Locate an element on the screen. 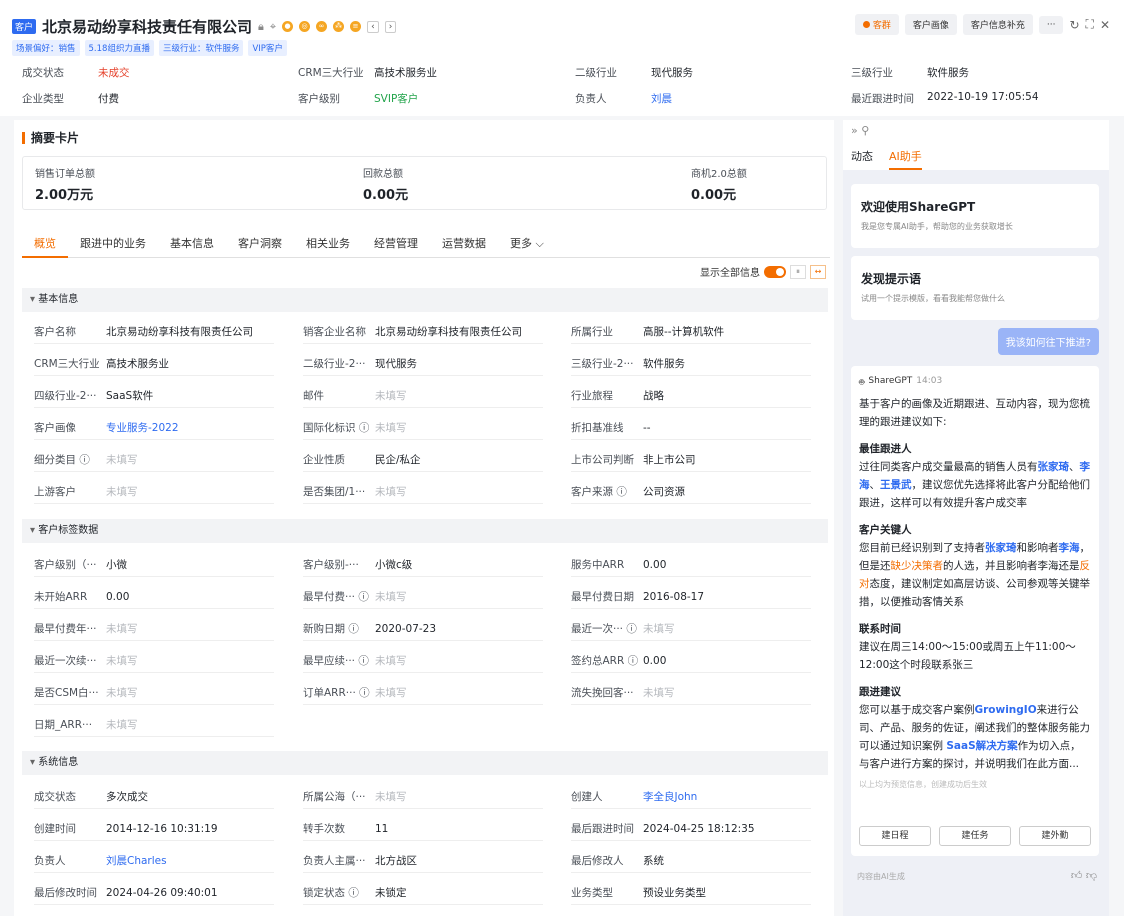 The height and width of the screenshot is (916, 1124). tab-operation: 经营管理 is located at coordinates (396, 247).